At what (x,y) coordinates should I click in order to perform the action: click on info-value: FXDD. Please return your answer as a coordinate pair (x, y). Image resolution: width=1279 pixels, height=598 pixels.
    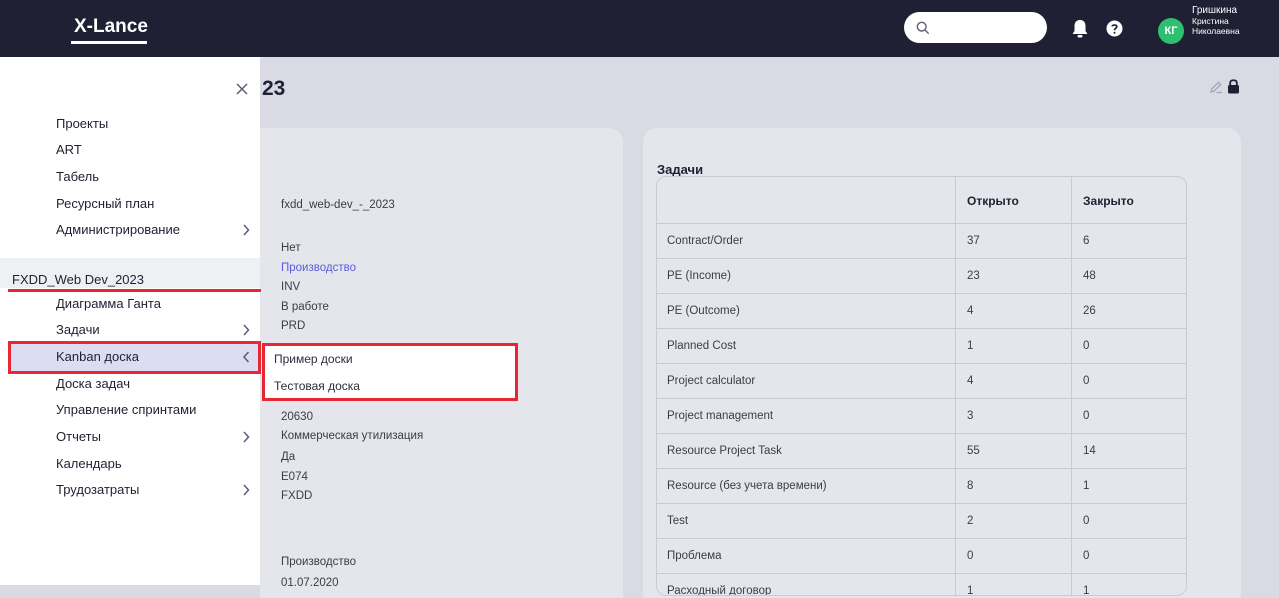
    Looking at the image, I should click on (297, 496).